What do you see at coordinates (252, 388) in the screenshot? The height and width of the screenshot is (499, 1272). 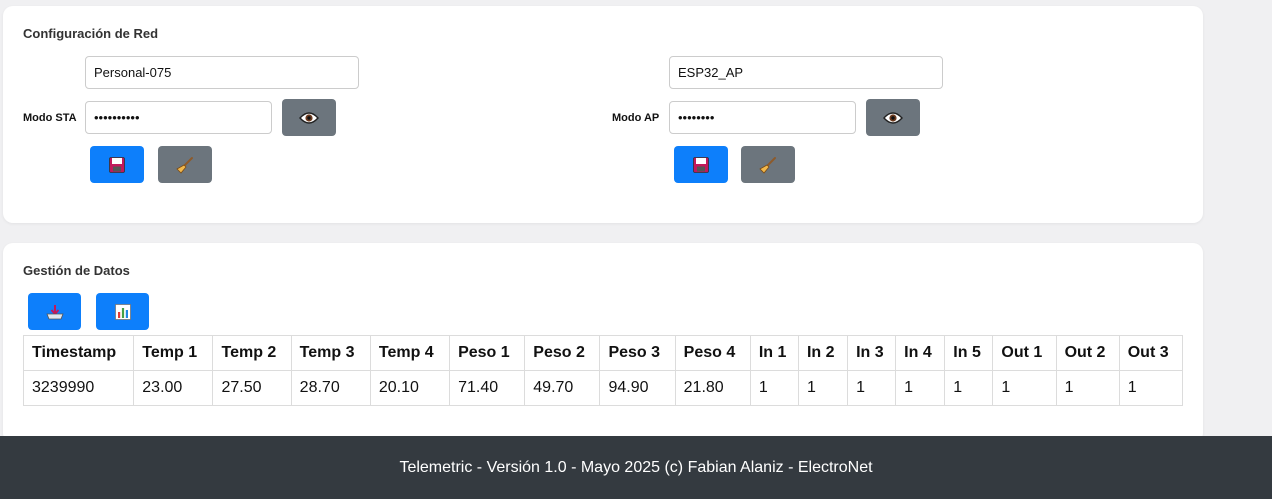 I see `table-cell: 27.50` at bounding box center [252, 388].